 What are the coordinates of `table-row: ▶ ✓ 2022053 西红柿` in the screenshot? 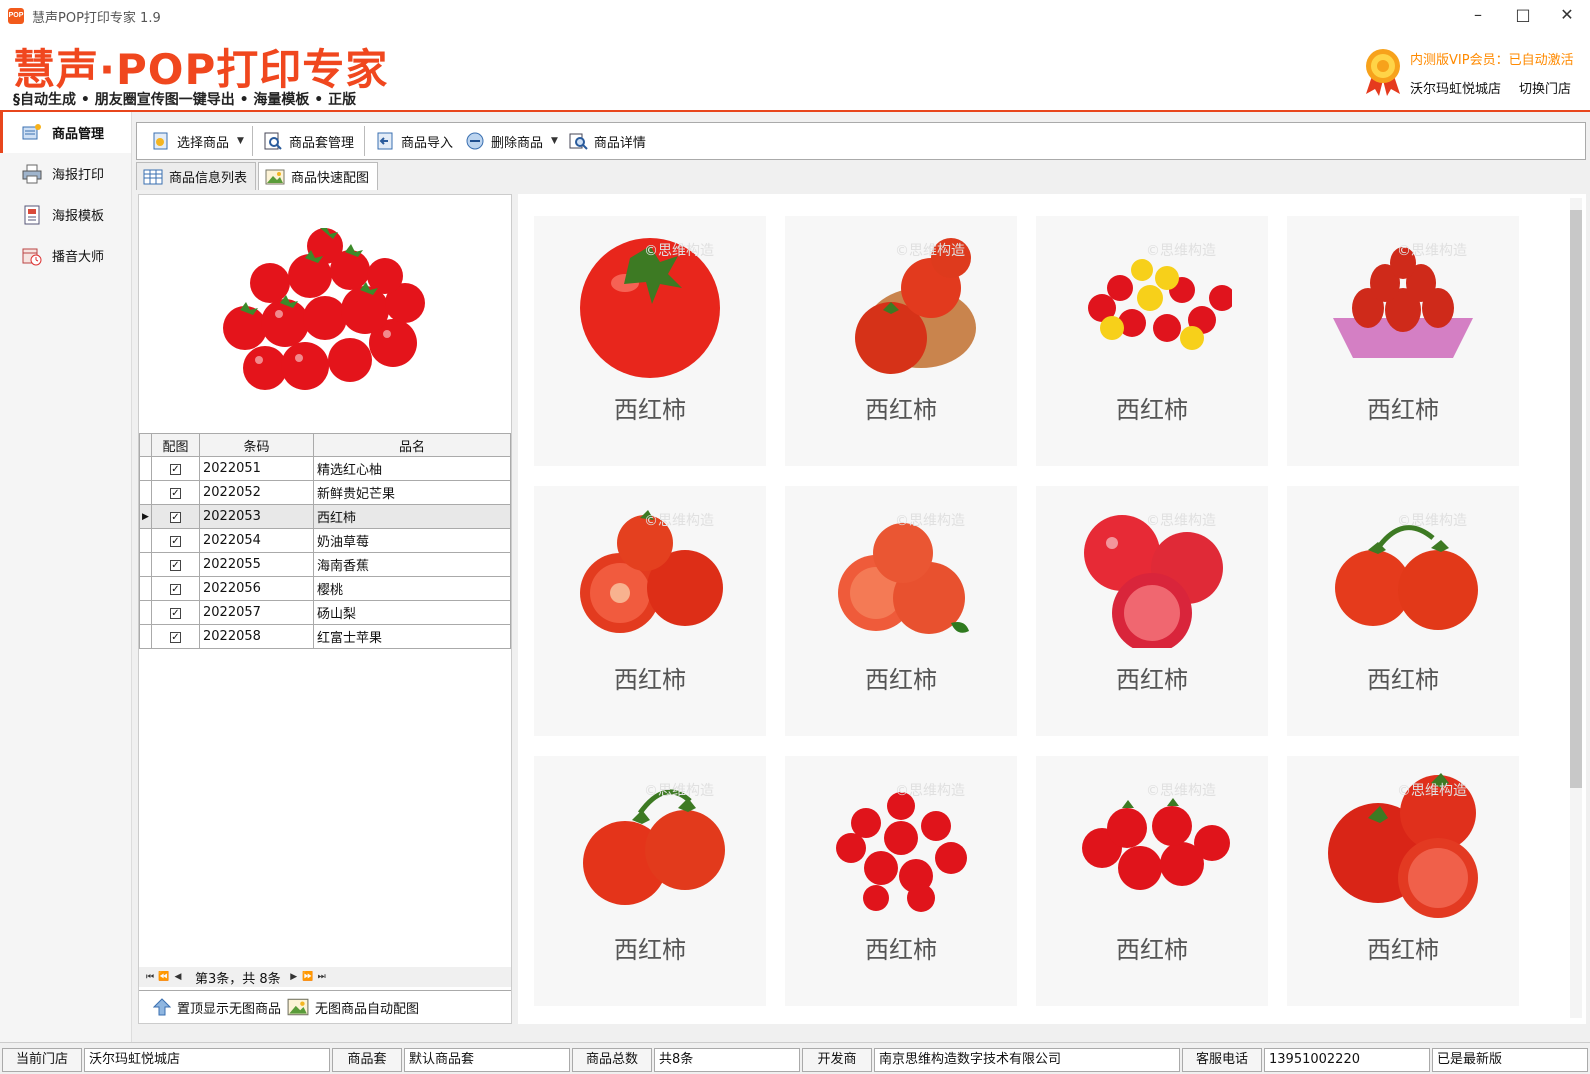 It's located at (325, 516).